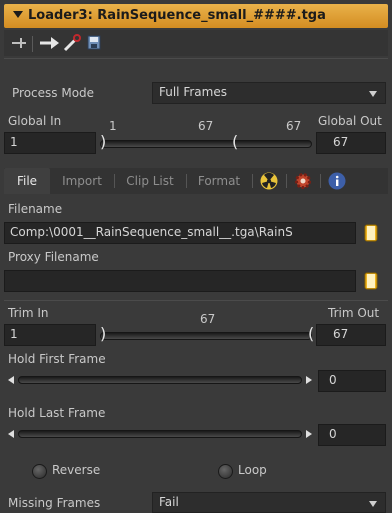 The image size is (392, 513). What do you see at coordinates (35, 209) in the screenshot?
I see `filename-label: Filename` at bounding box center [35, 209].